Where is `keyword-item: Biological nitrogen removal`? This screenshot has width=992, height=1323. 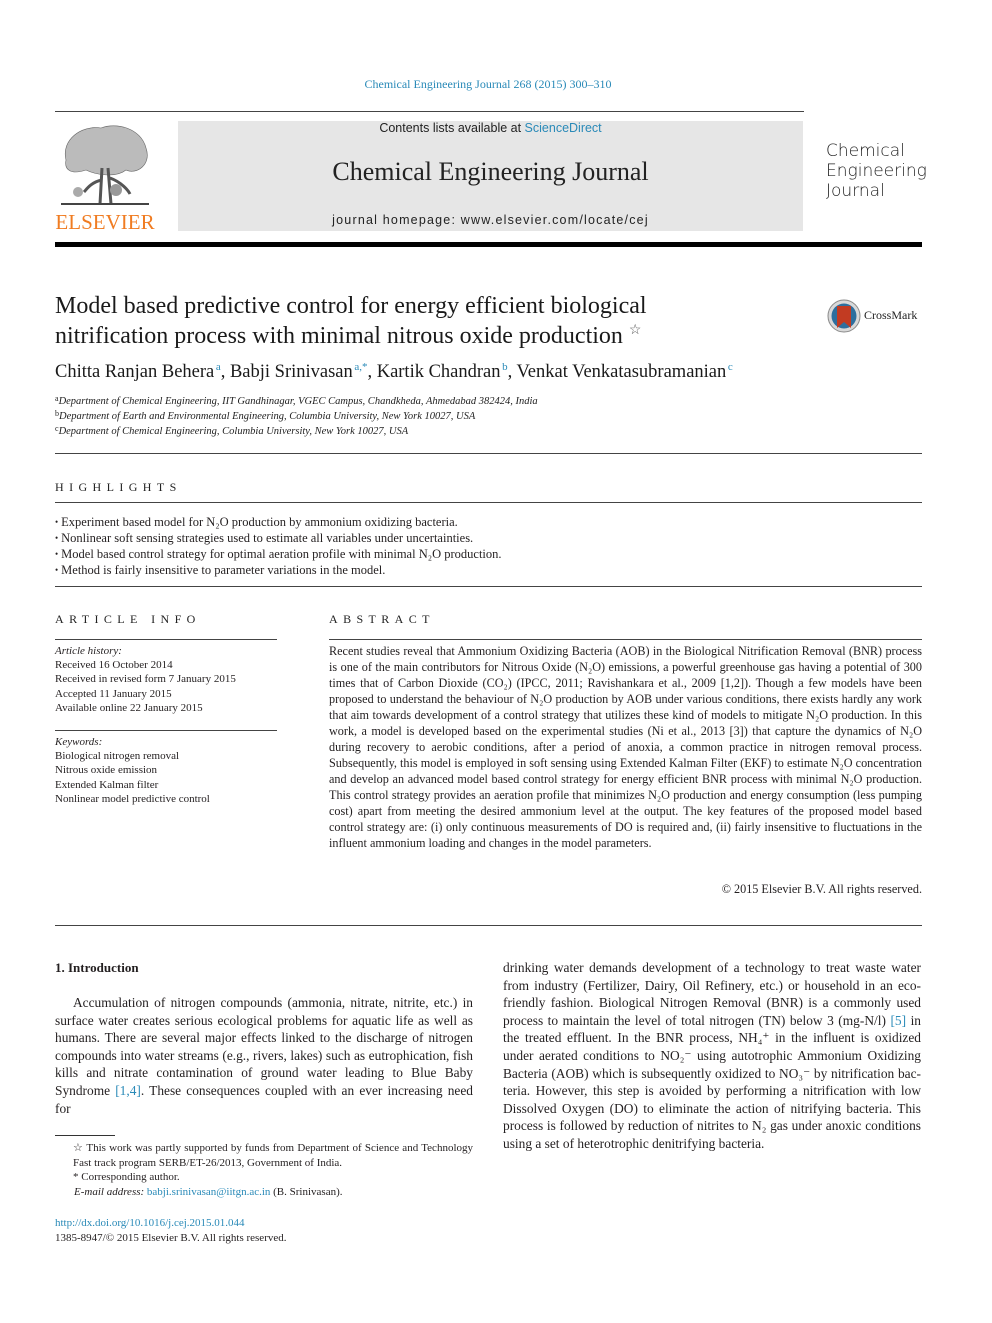 keyword-item: Biological nitrogen removal is located at coordinates (117, 756).